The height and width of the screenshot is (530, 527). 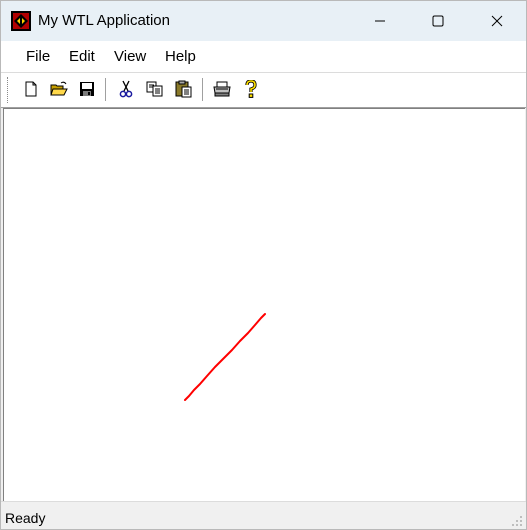 I want to click on help-question-icon, so click(x=251, y=89).